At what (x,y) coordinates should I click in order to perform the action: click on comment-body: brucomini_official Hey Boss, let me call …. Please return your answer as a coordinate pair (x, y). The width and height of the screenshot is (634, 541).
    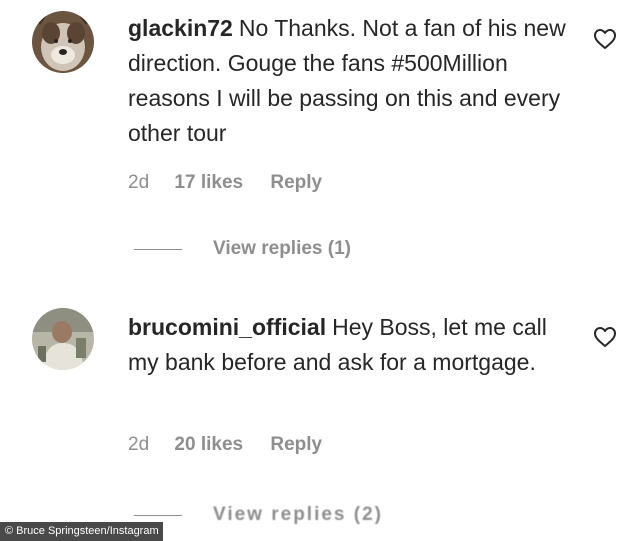
    Looking at the image, I should click on (350, 345).